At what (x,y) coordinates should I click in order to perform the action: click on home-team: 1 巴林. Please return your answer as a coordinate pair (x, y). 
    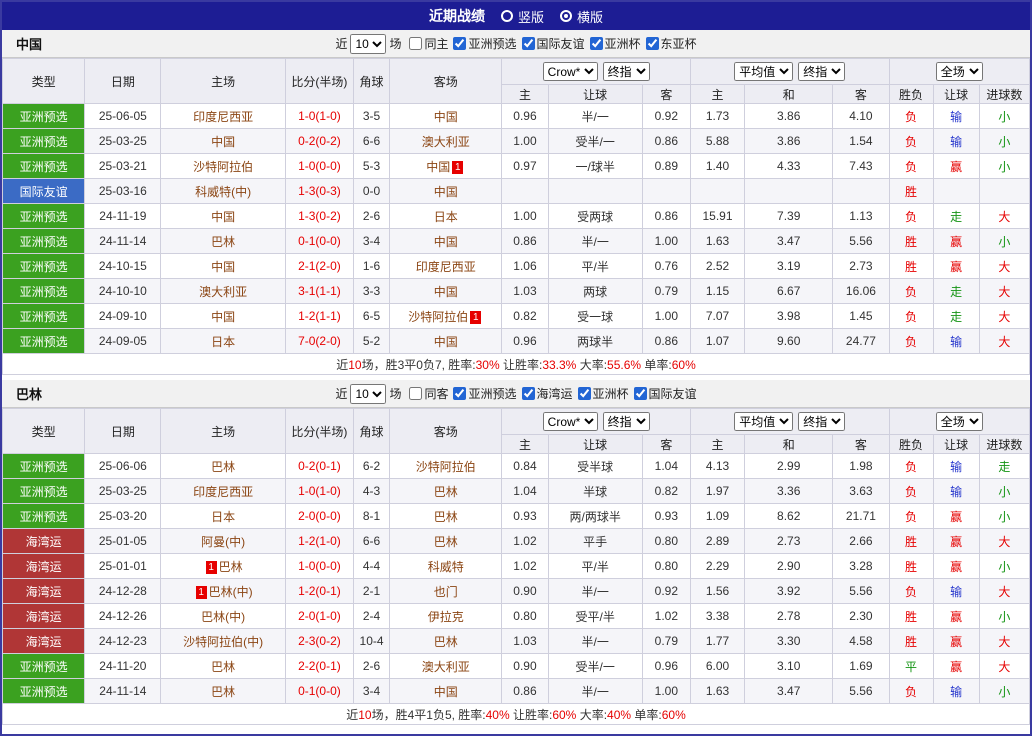
    Looking at the image, I should click on (223, 566).